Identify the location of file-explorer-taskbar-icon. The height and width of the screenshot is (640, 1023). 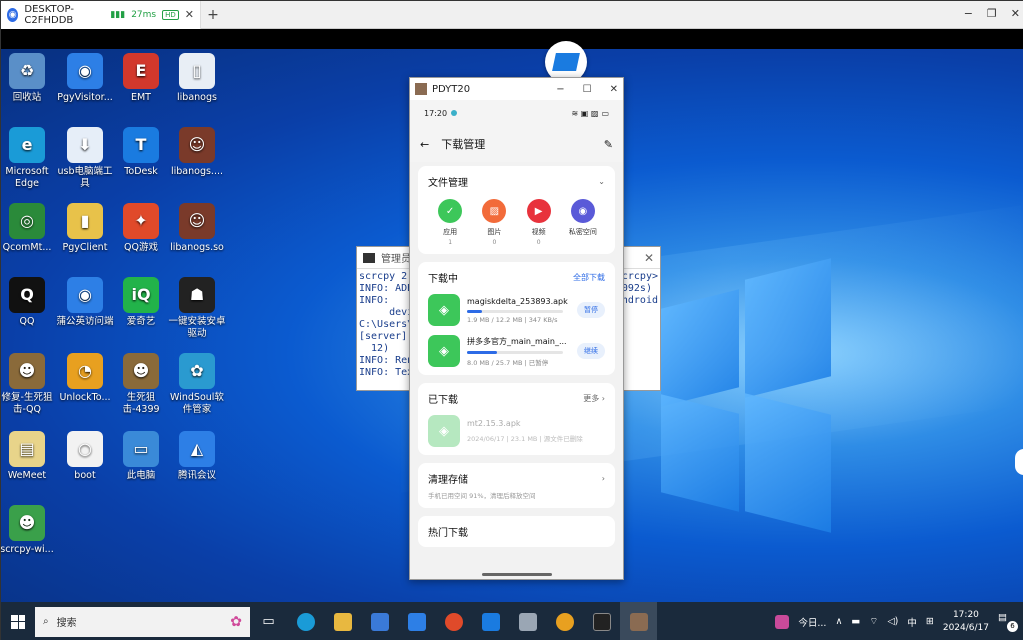
(342, 621).